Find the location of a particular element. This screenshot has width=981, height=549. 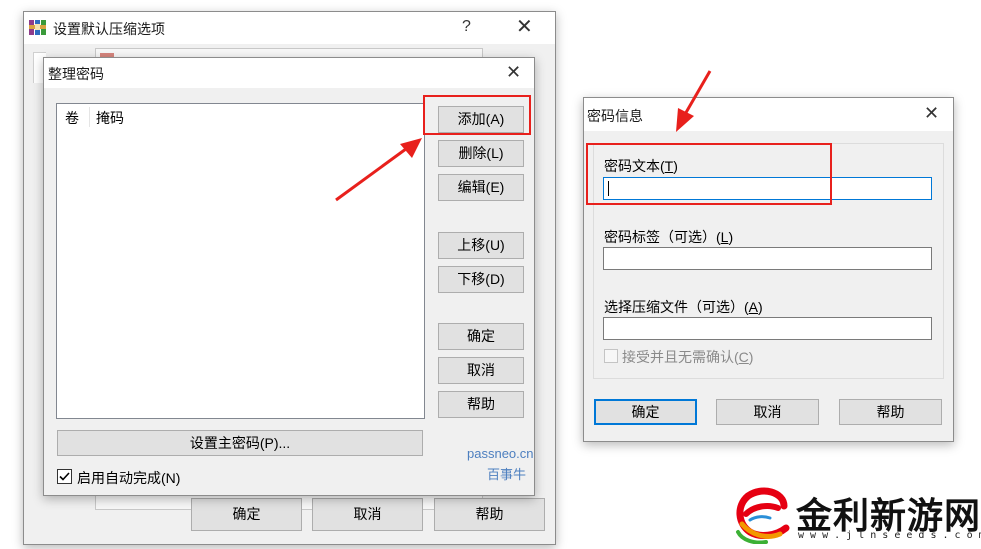

move-up-button: 上移(U) is located at coordinates (481, 245).